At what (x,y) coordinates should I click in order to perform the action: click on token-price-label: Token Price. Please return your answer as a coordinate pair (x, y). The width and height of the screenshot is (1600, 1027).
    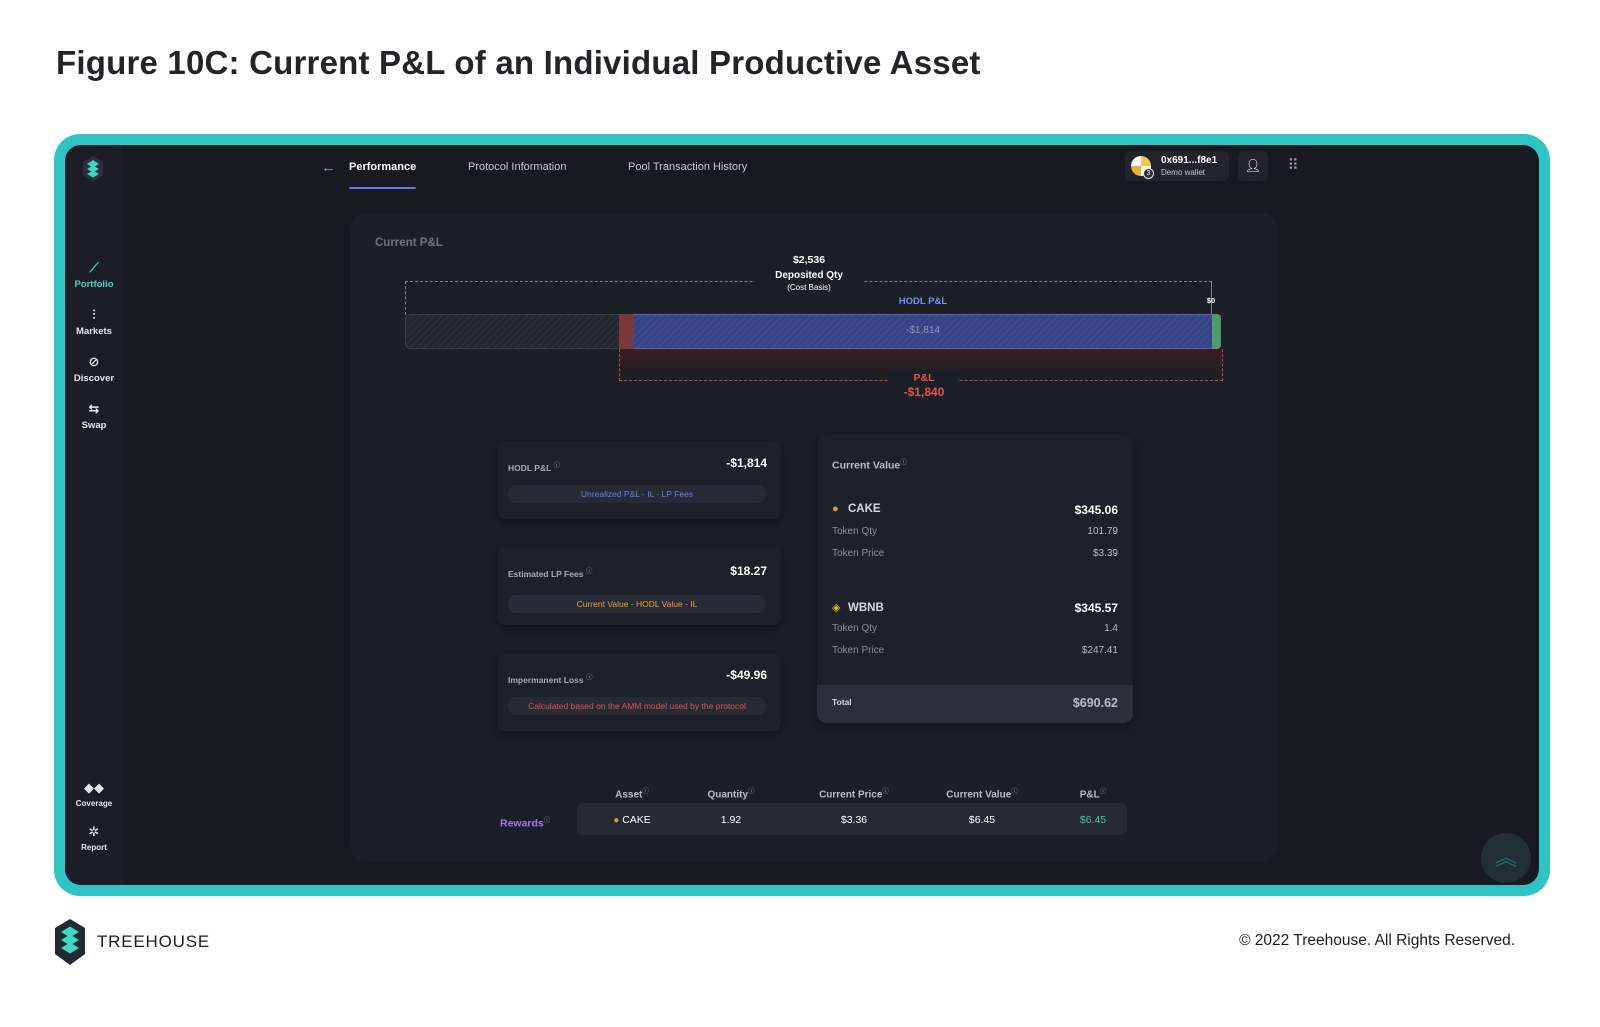
    Looking at the image, I should click on (858, 553).